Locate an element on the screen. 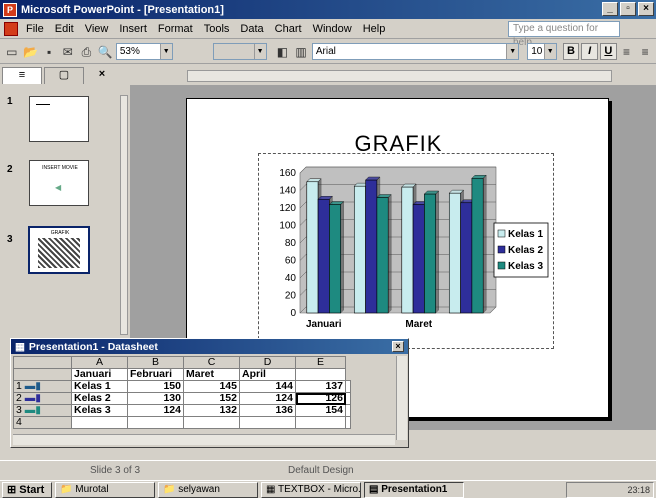 The height and width of the screenshot is (498, 656). menu-data: Data is located at coordinates (251, 29).